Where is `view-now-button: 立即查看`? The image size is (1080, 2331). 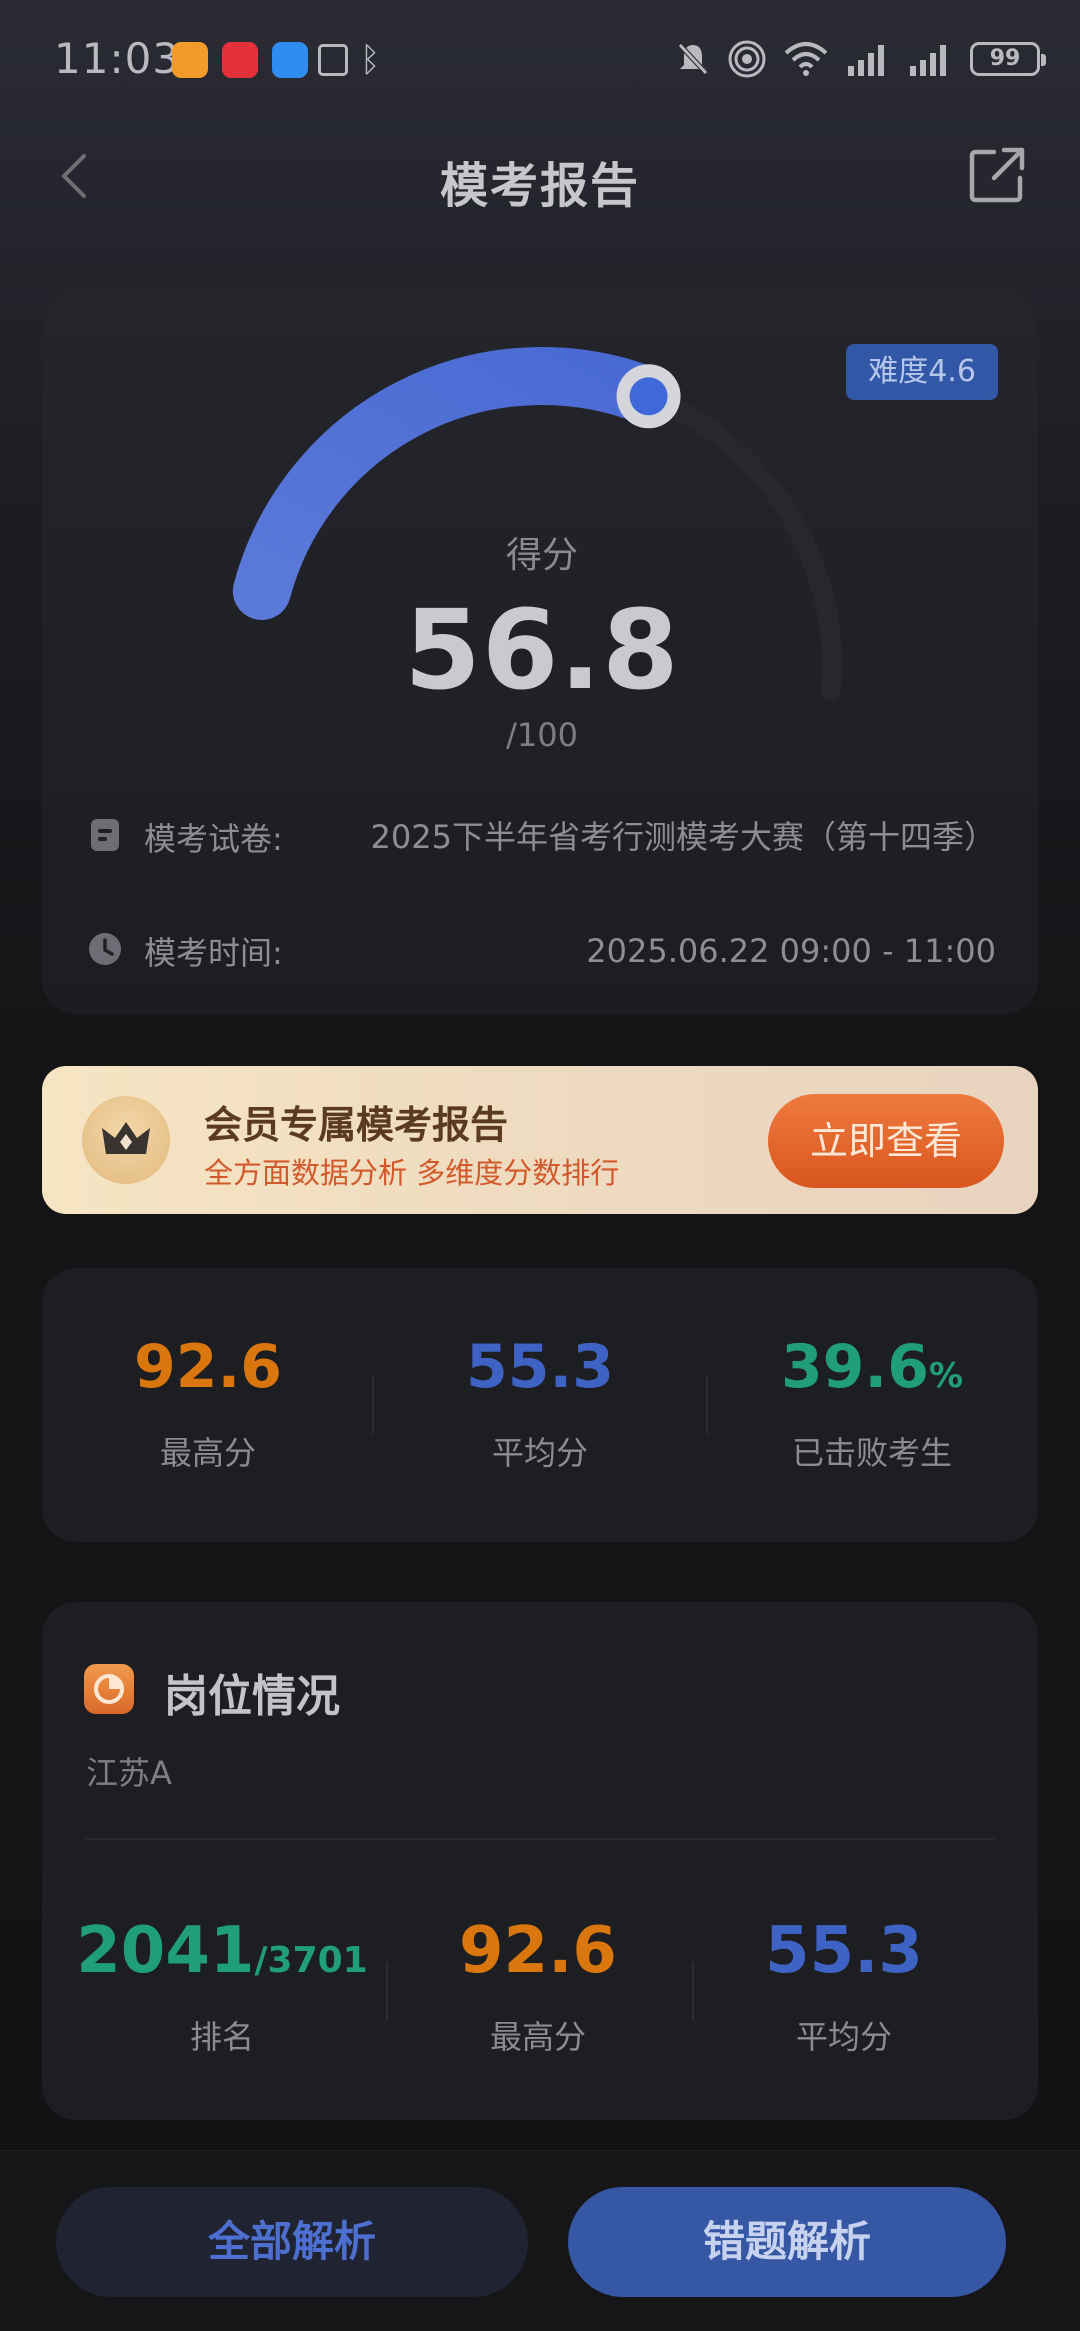
view-now-button: 立即查看 is located at coordinates (886, 1141).